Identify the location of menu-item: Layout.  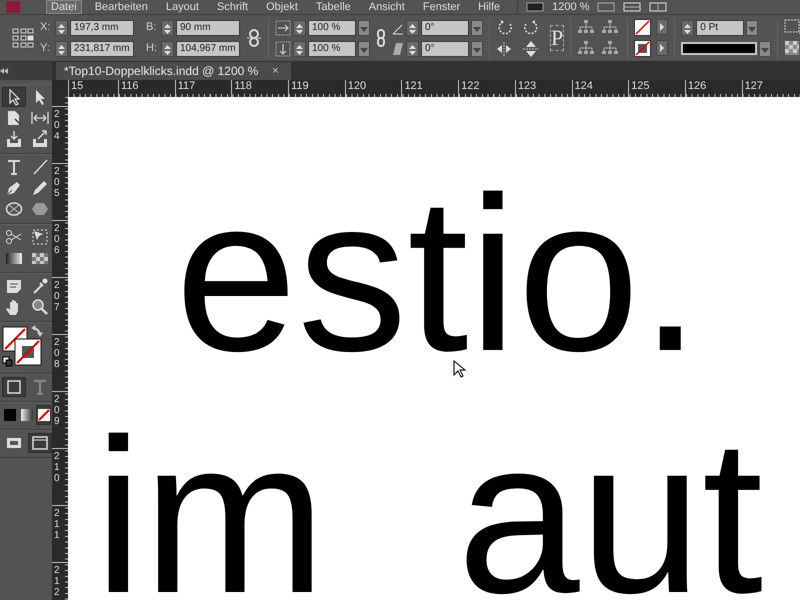
(182, 7).